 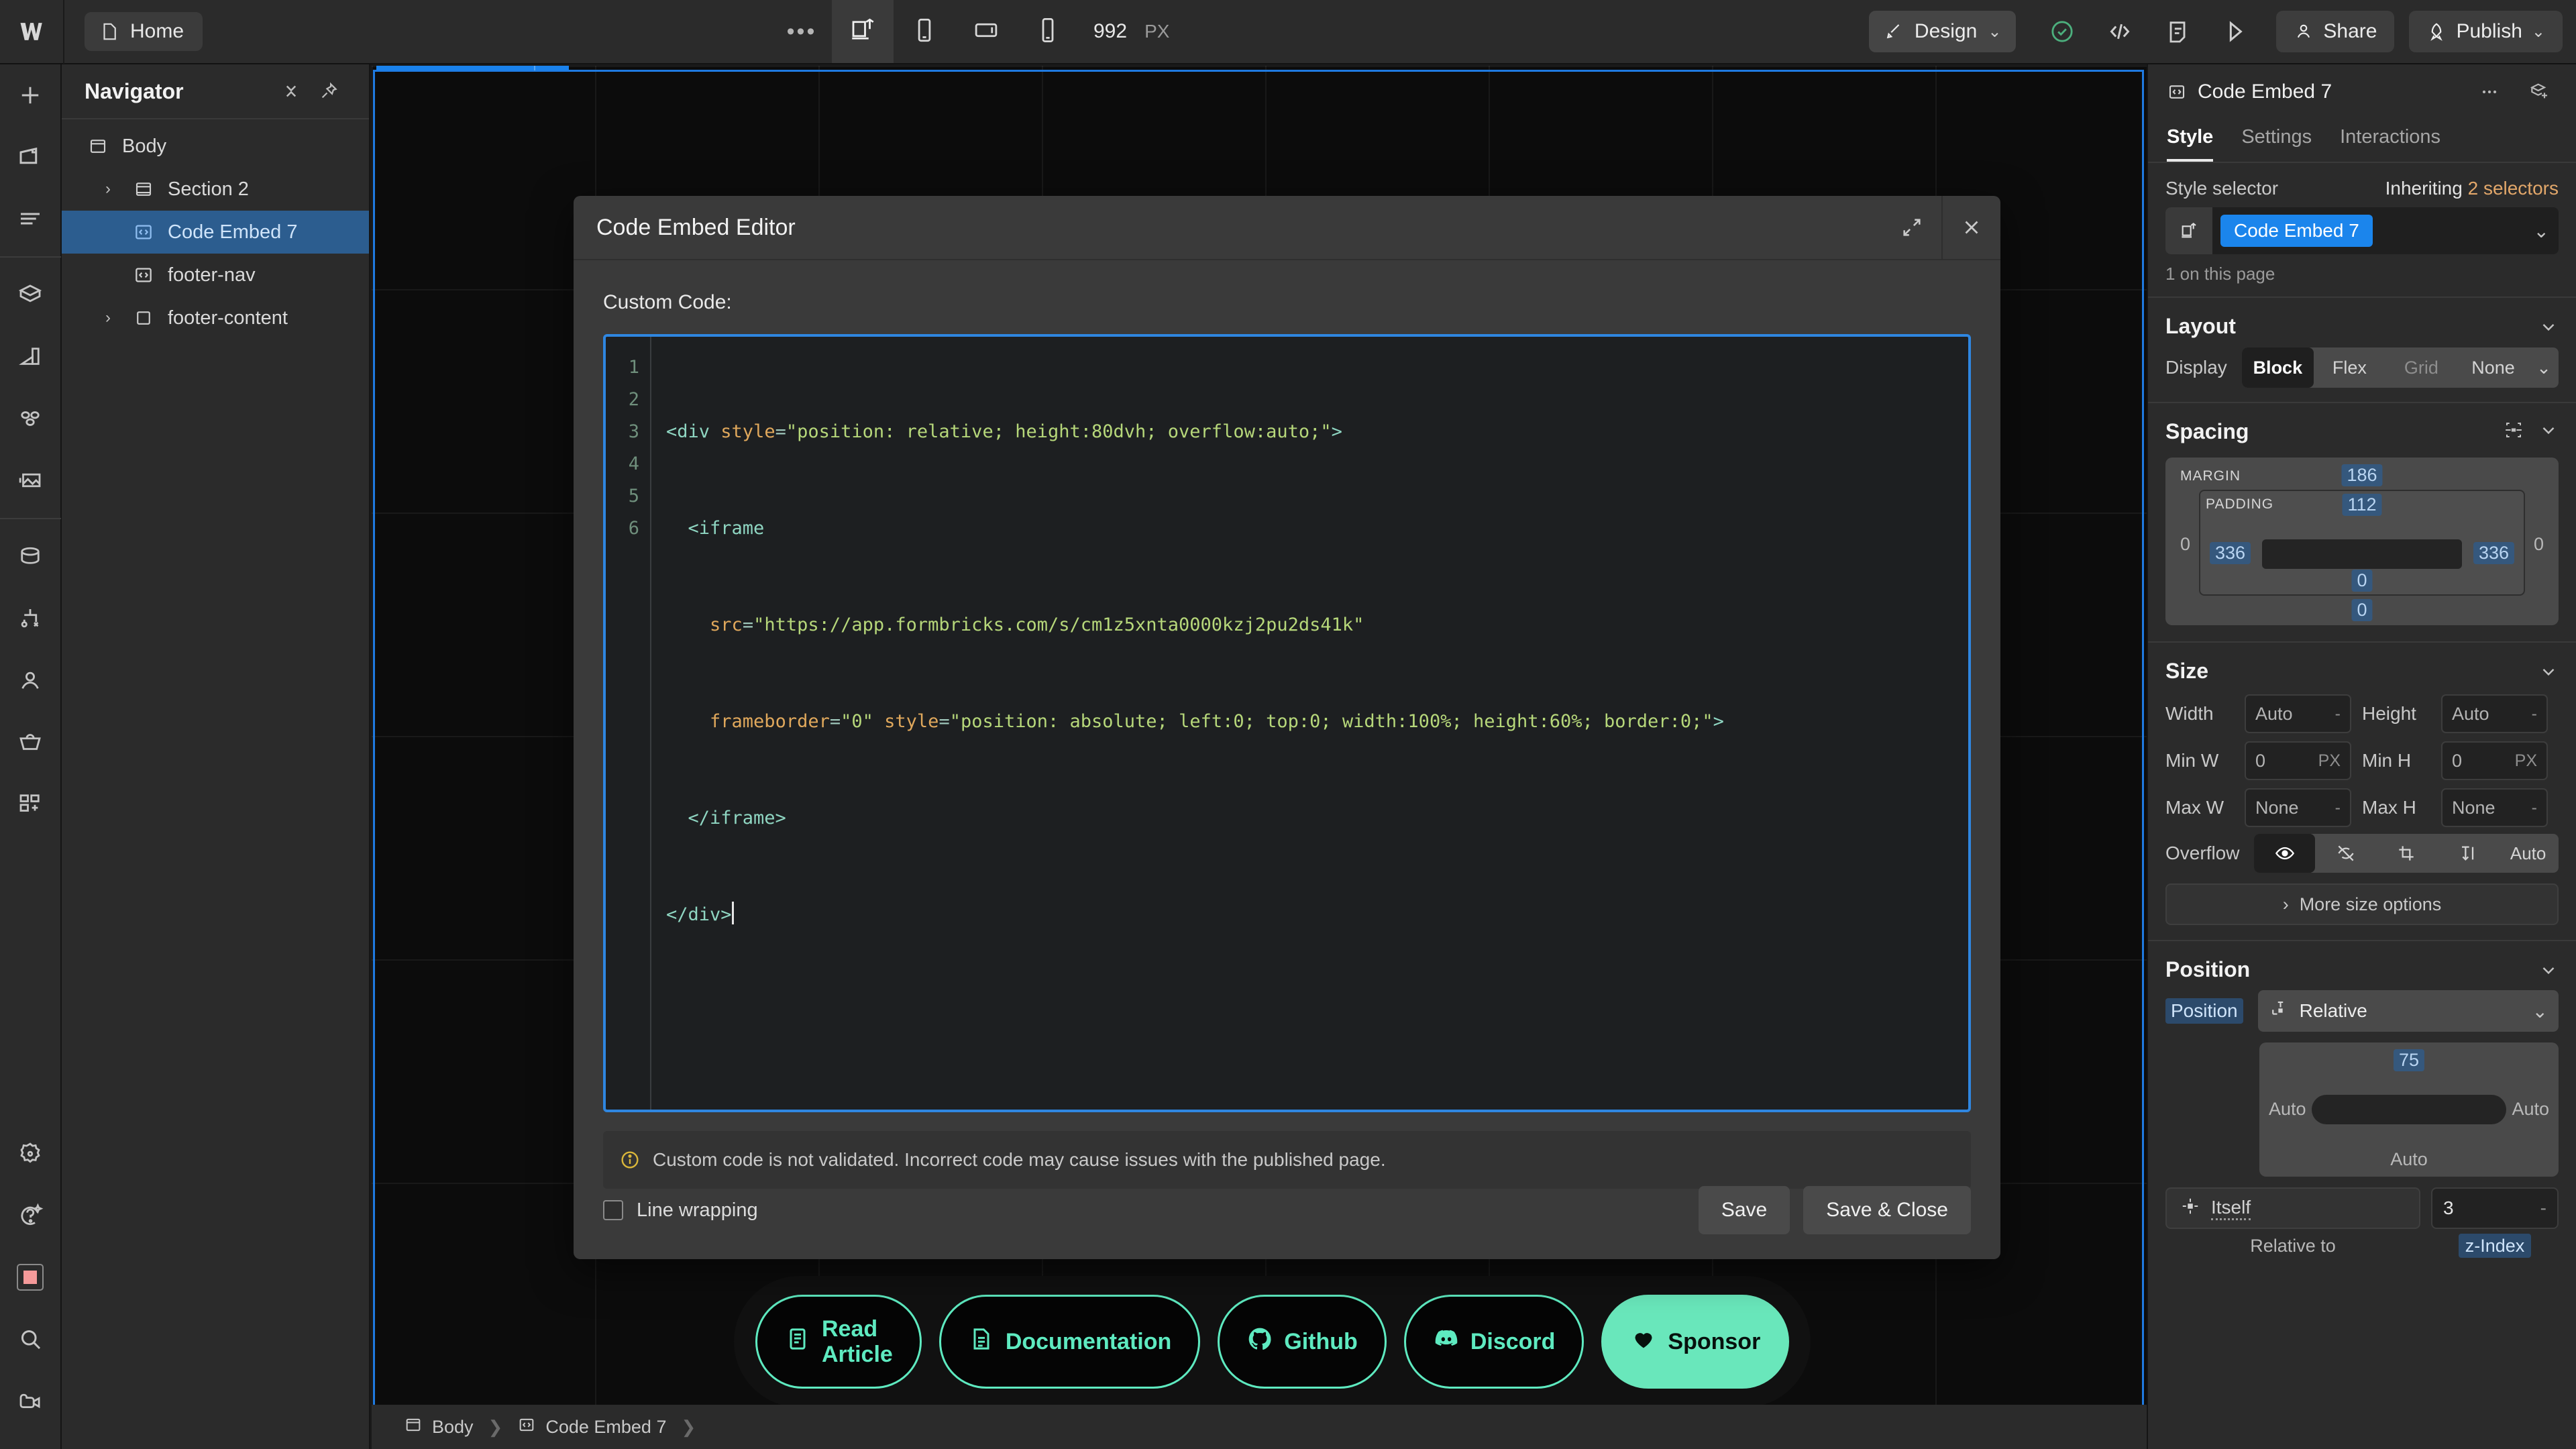 What do you see at coordinates (2292, 1208) in the screenshot?
I see `relative-to-select: Itself` at bounding box center [2292, 1208].